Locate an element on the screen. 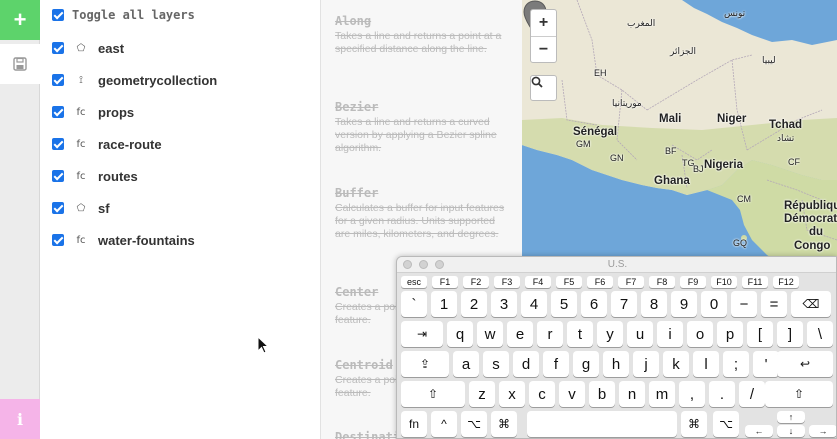  layer-row: ⬠ east is located at coordinates (88, 48).